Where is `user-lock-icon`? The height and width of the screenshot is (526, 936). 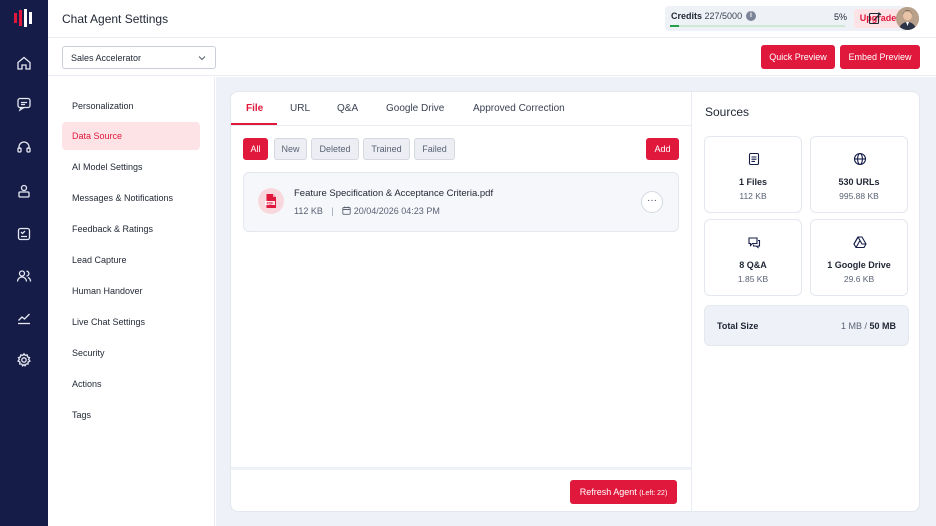 user-lock-icon is located at coordinates (24, 191).